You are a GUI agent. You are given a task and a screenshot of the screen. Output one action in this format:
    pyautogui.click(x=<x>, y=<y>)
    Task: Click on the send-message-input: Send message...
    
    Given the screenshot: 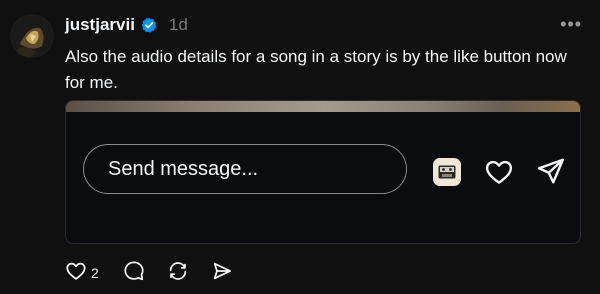 What is the action you would take?
    pyautogui.click(x=245, y=169)
    